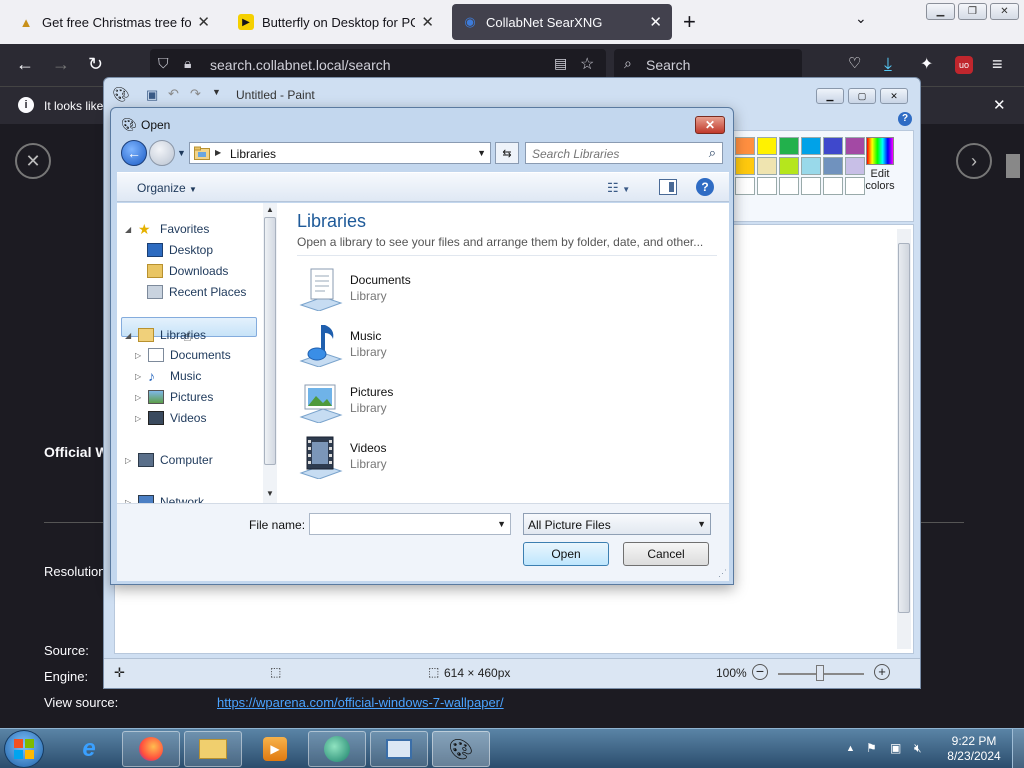 This screenshot has width=1024, height=768. I want to click on paint-close-button: ✕, so click(894, 96).